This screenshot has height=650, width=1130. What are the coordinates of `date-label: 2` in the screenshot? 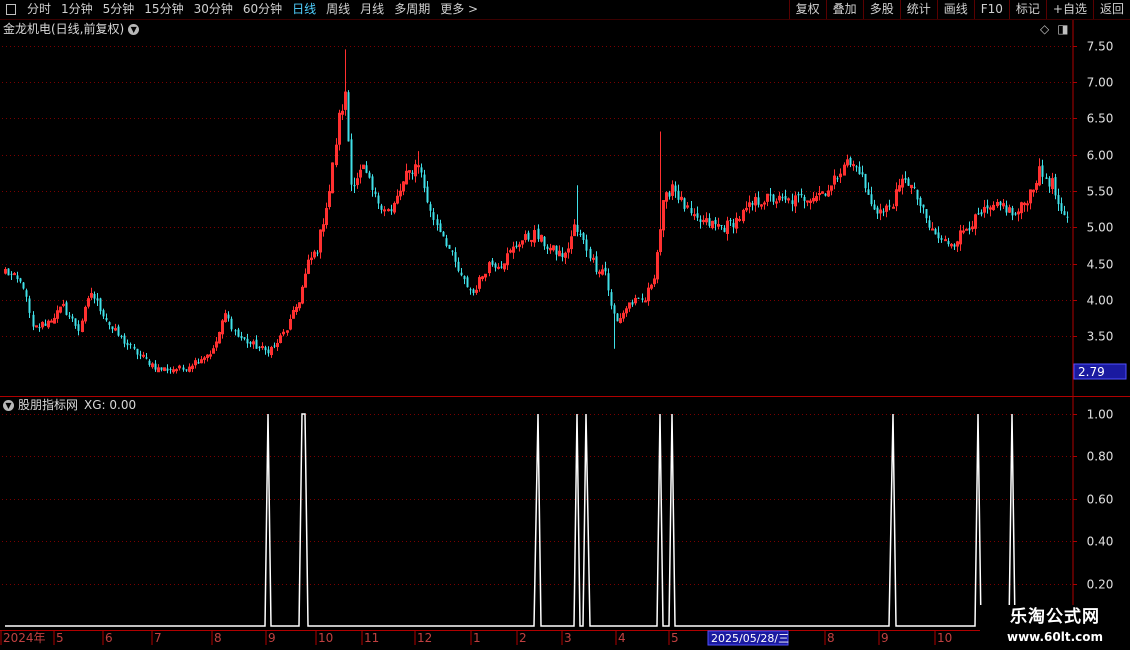 It's located at (523, 638).